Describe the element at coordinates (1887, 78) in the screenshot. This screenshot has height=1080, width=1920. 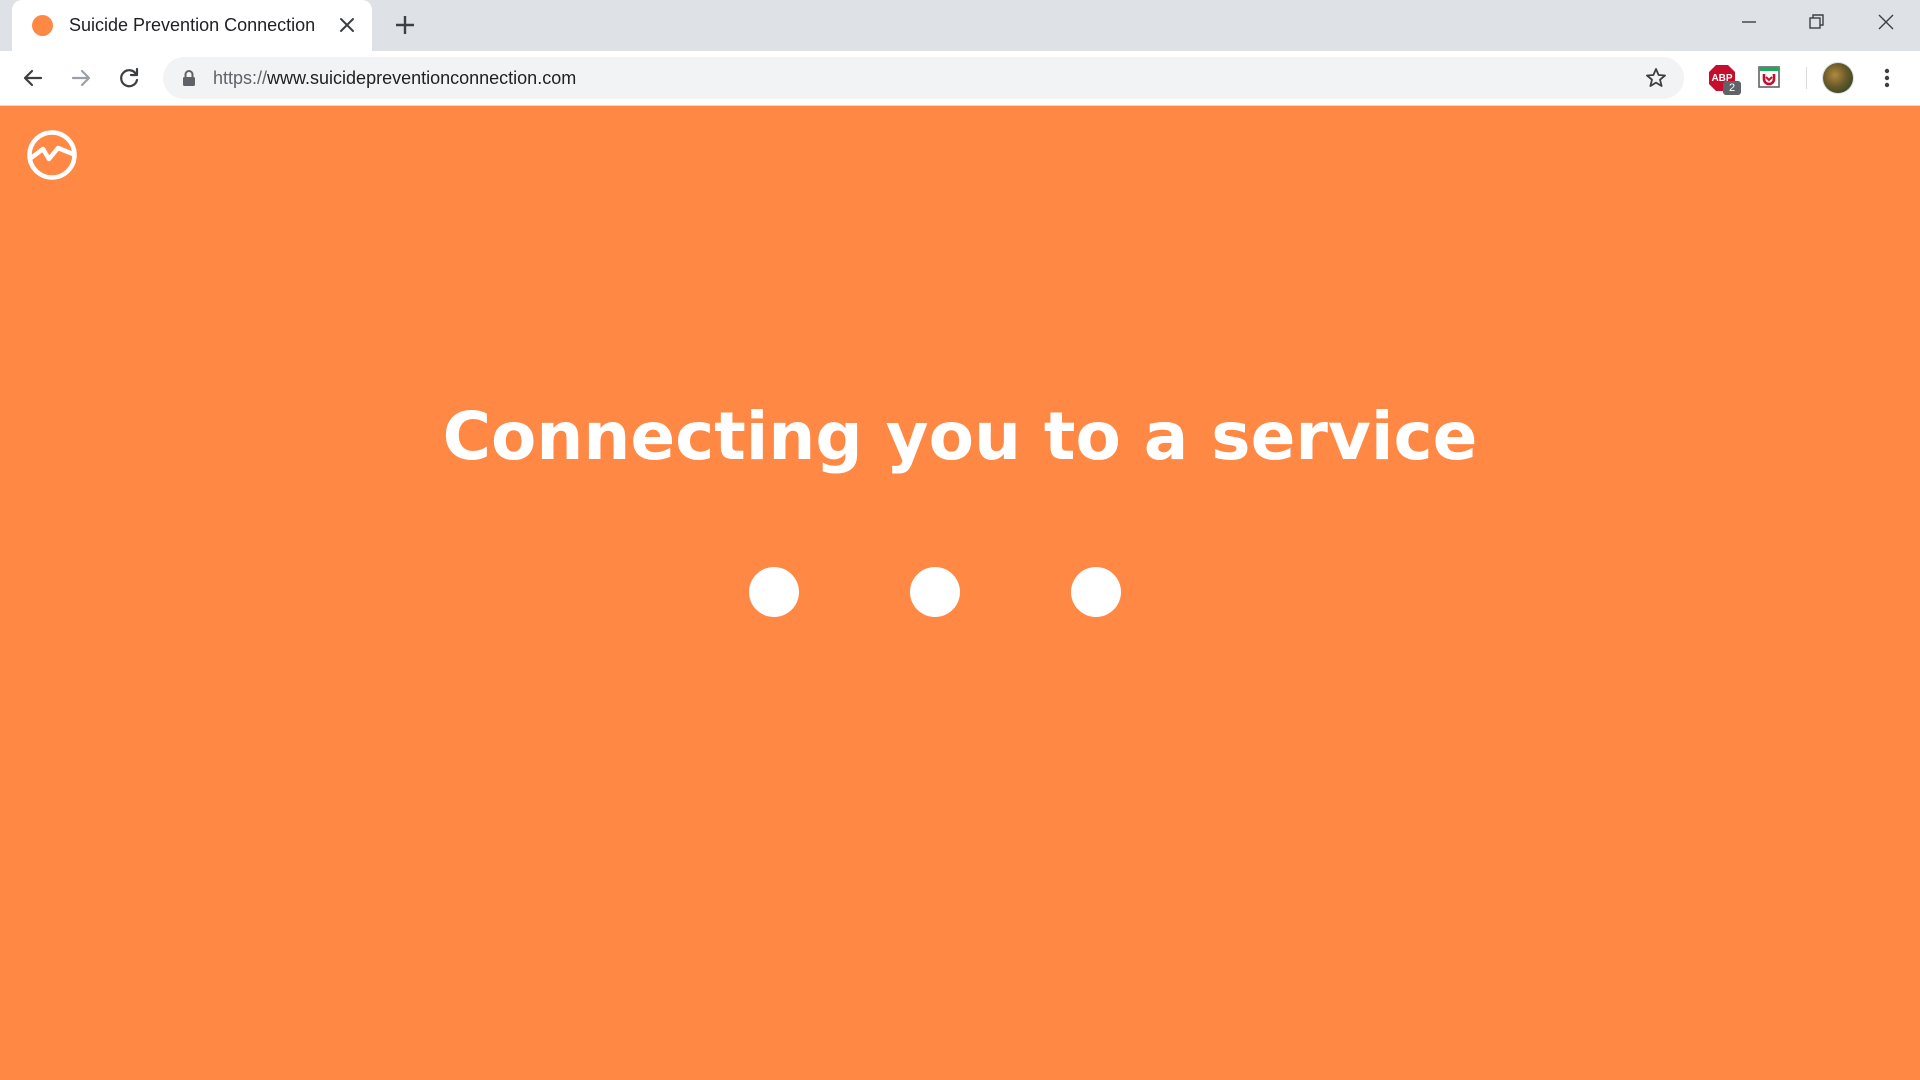
I see `kebab-menu-icon` at that location.